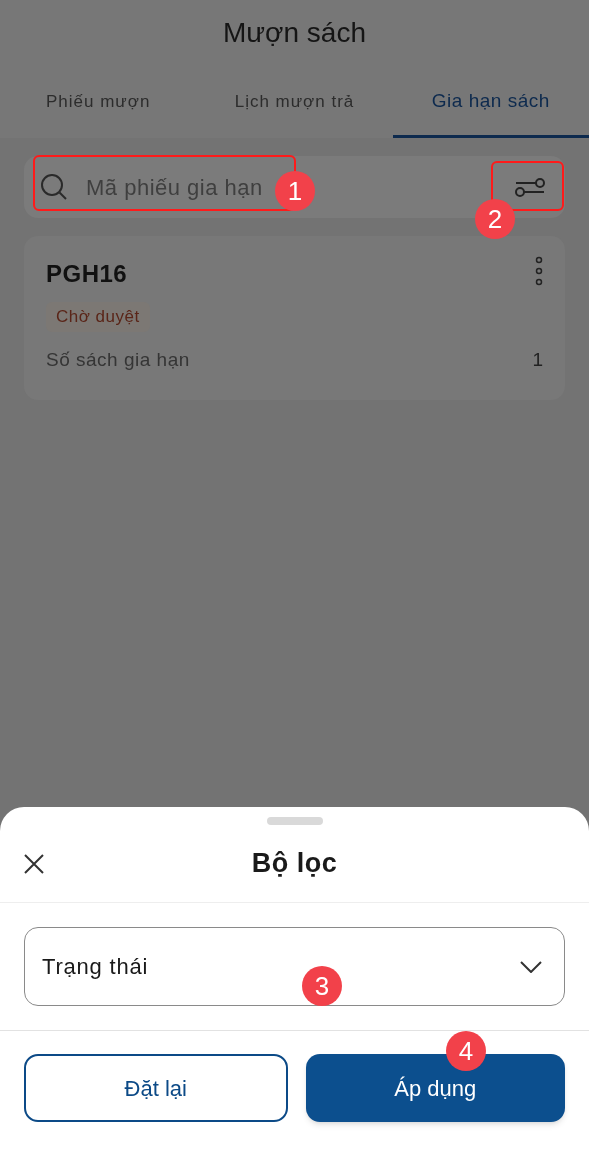 The height and width of the screenshot is (1153, 589). I want to click on search-placeholder: Mã phiếu gia hạn, so click(174, 187).